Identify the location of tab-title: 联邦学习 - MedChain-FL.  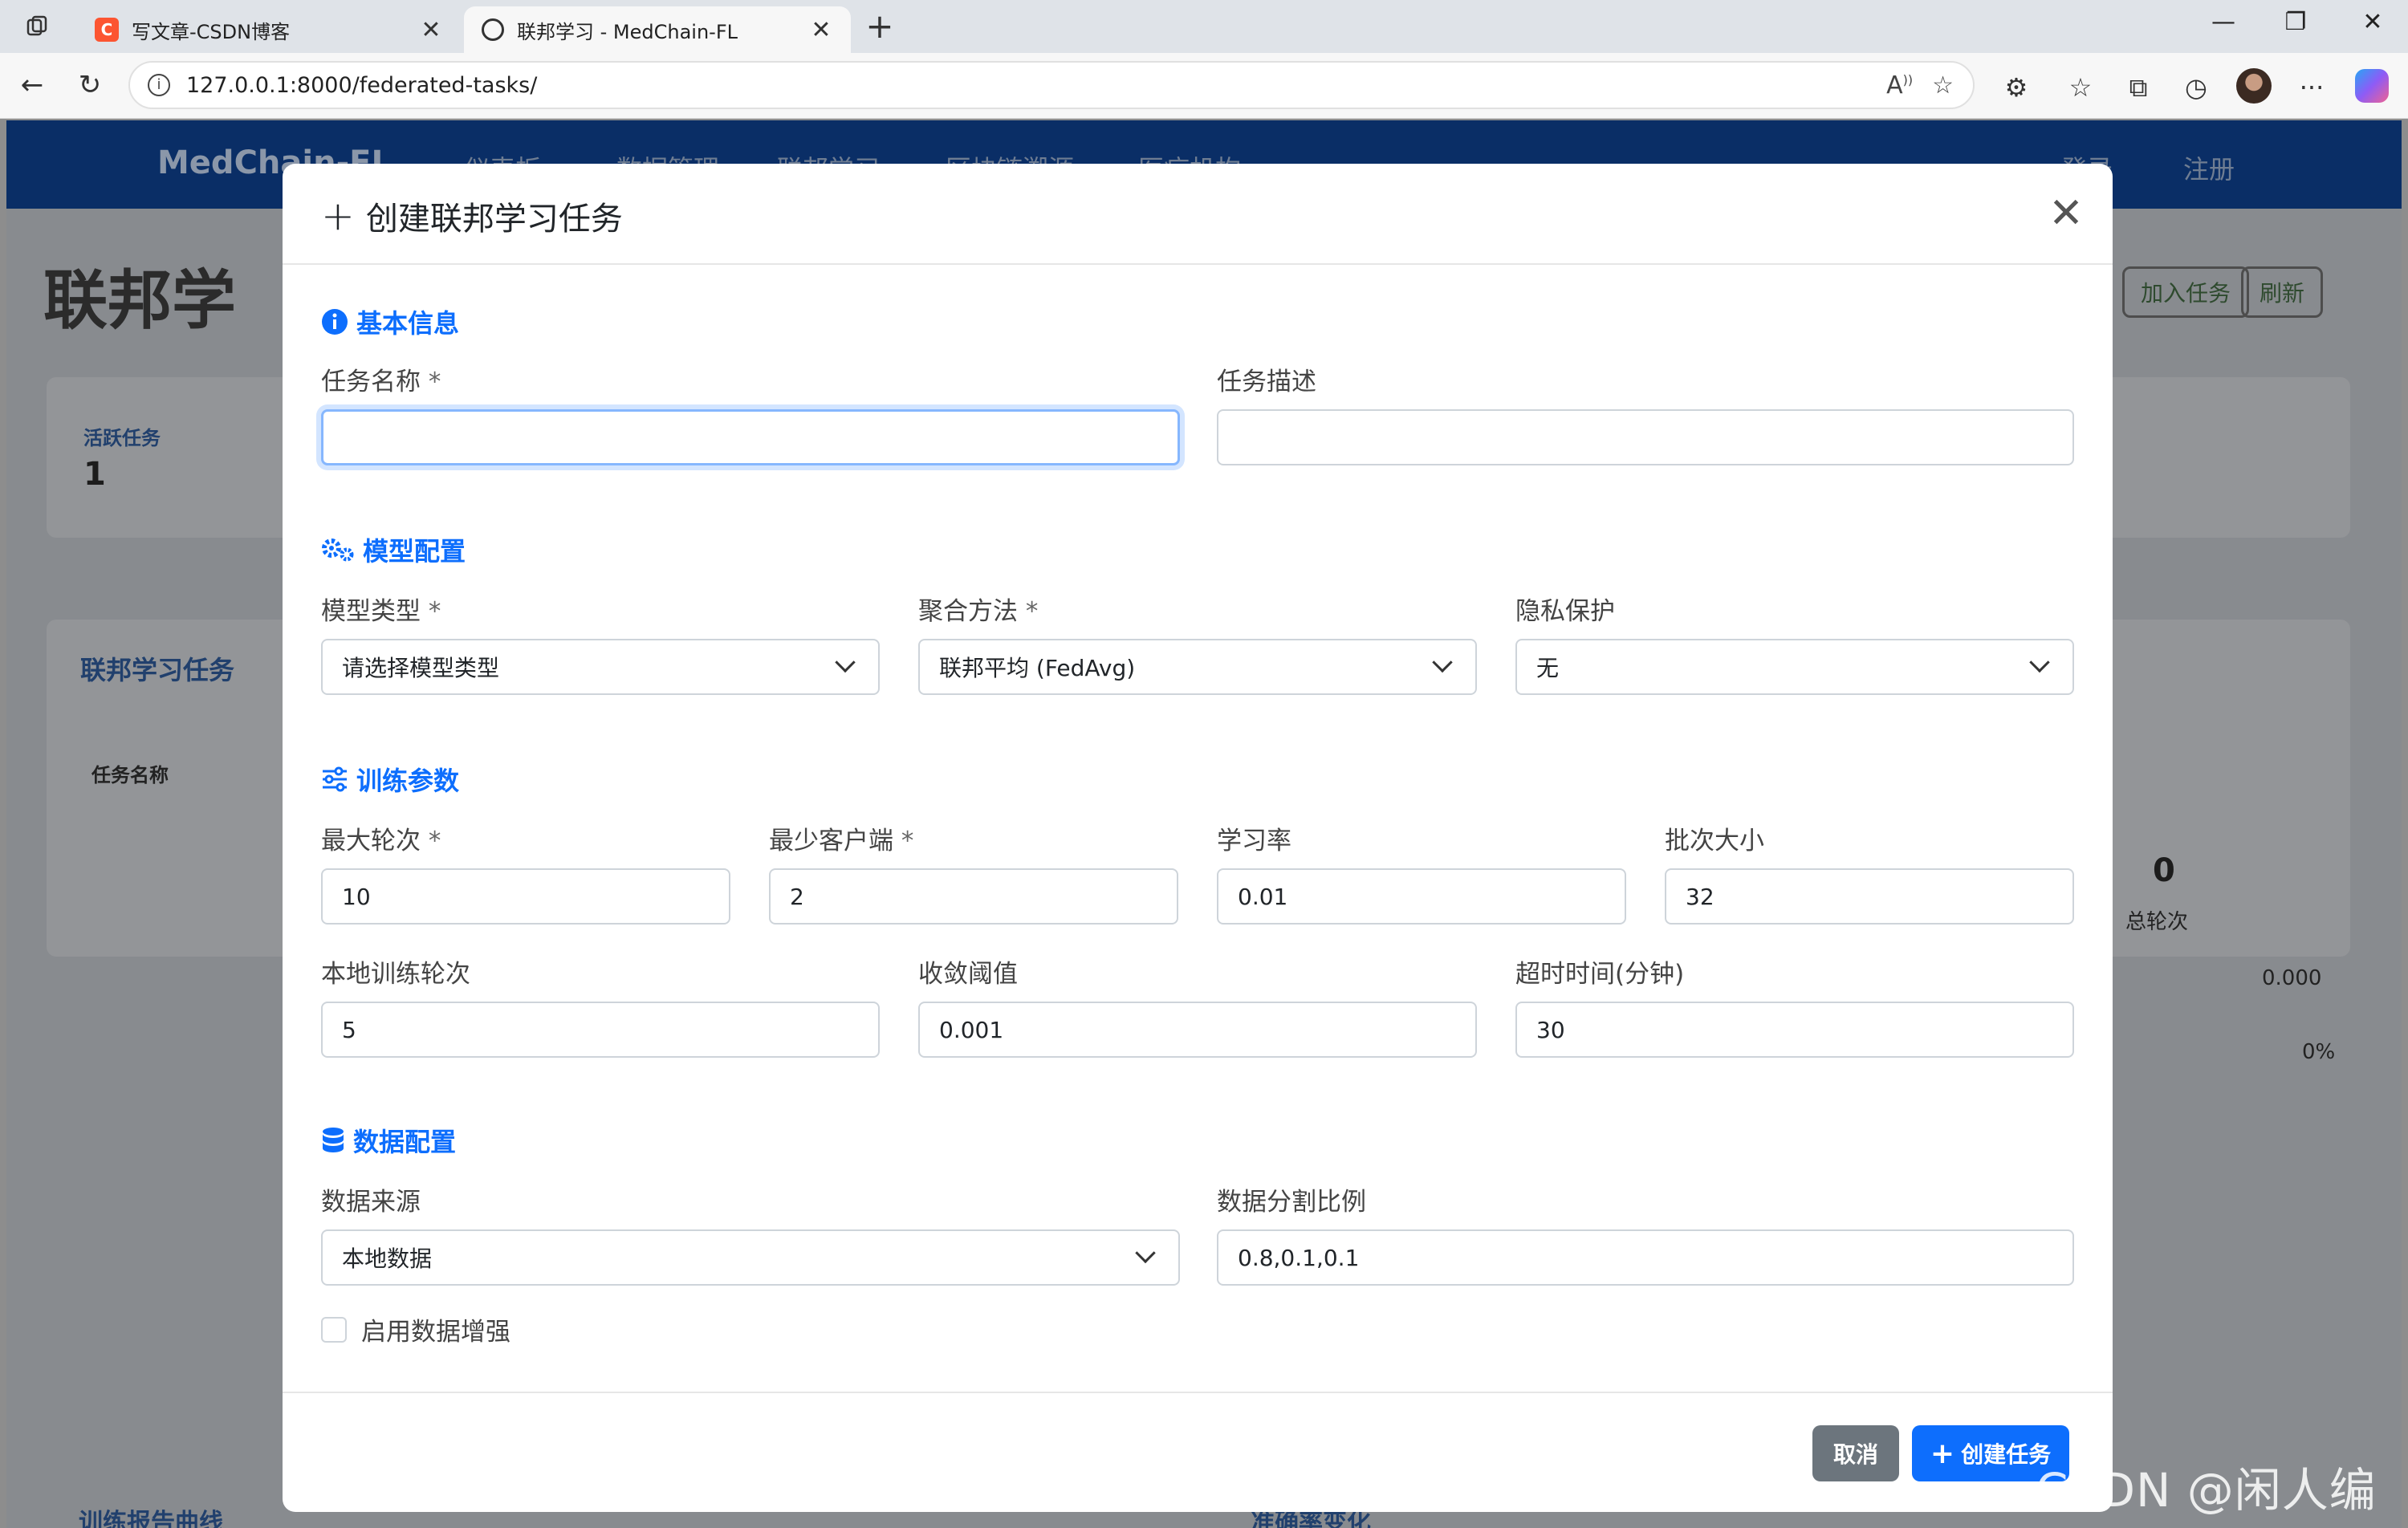
(627, 32).